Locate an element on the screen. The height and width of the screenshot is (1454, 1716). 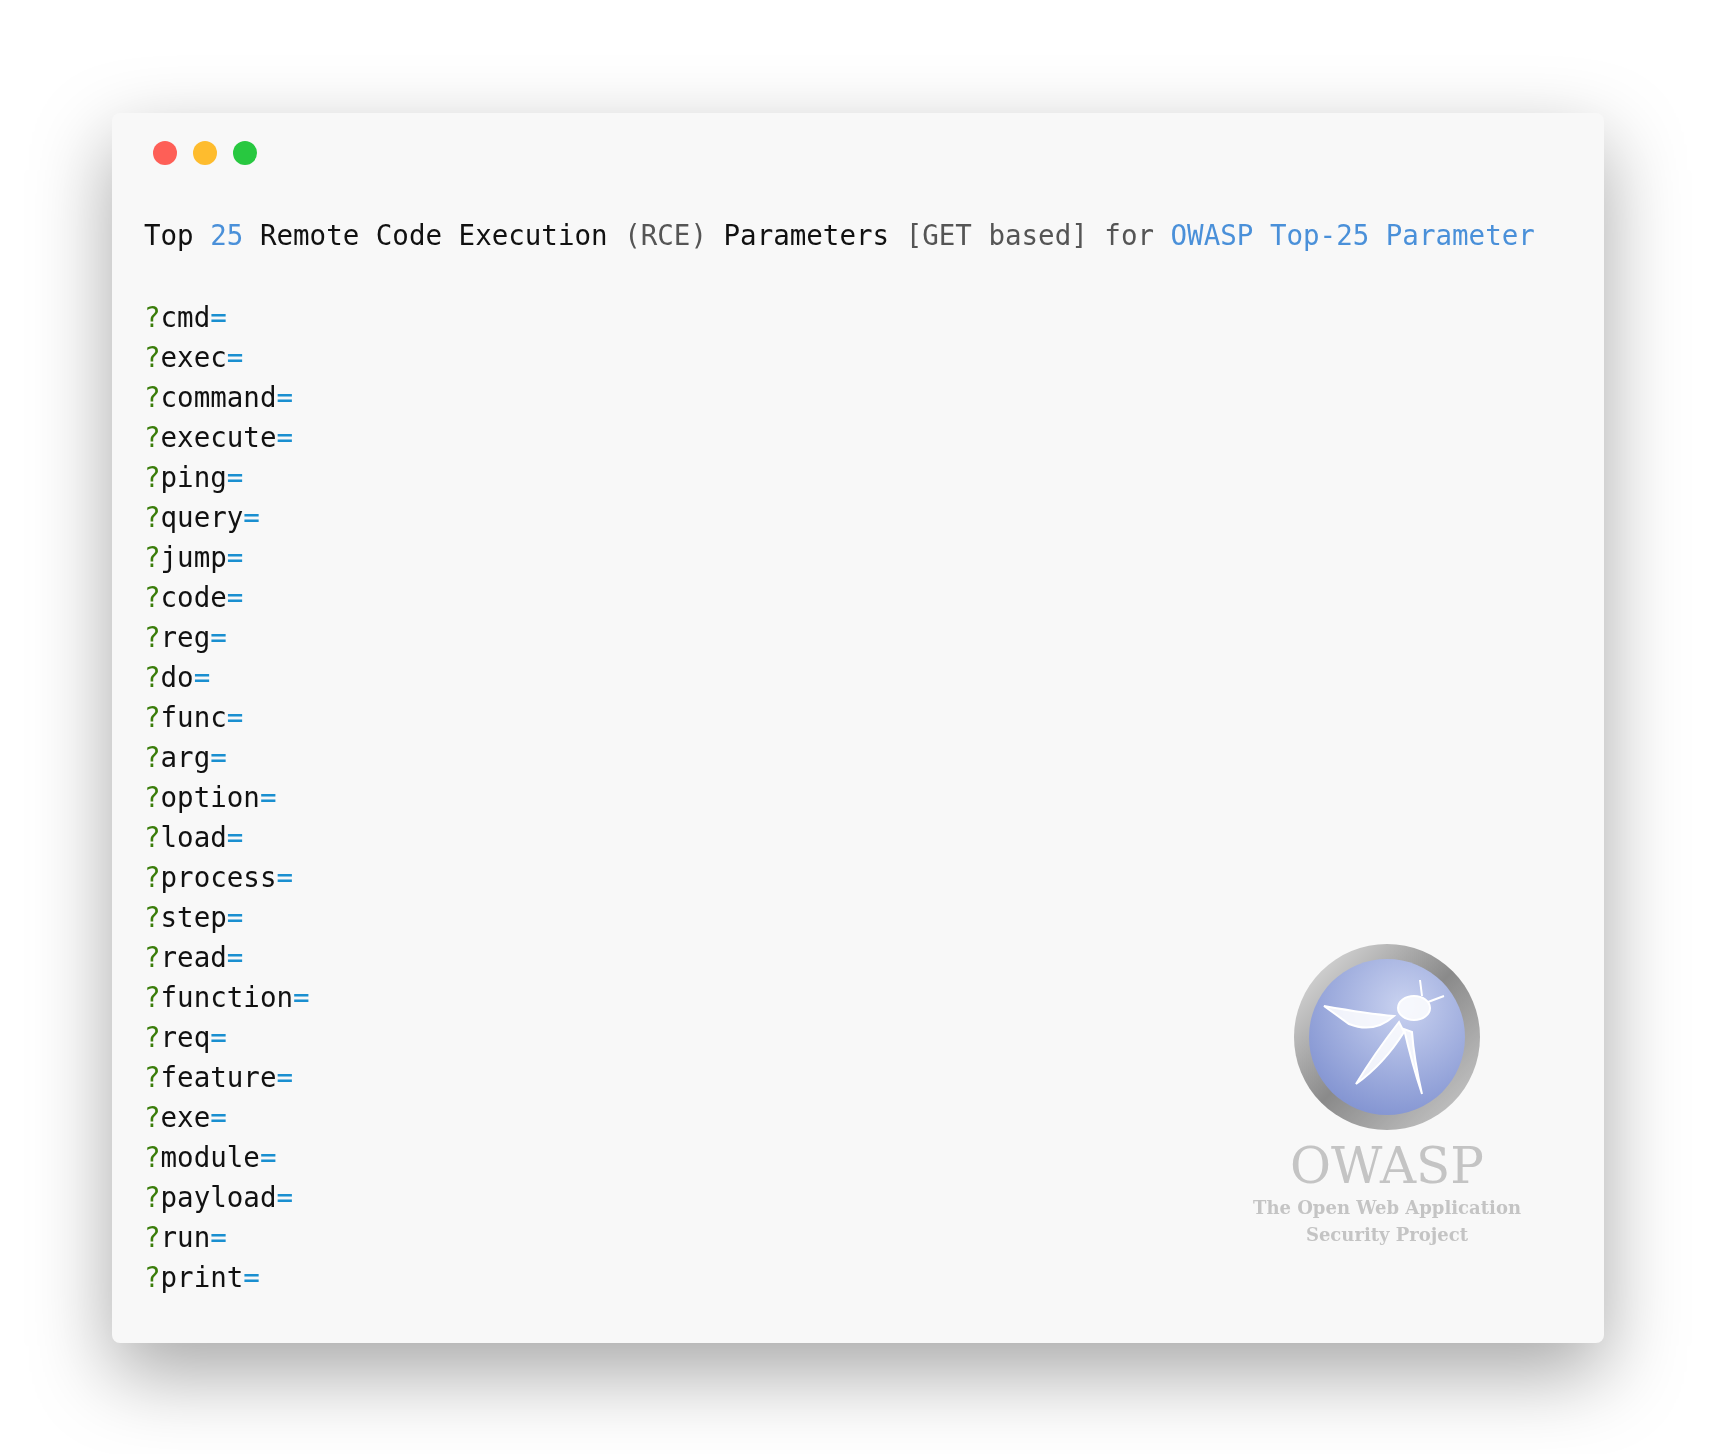
code-line: ?req= is located at coordinates (186, 1037).